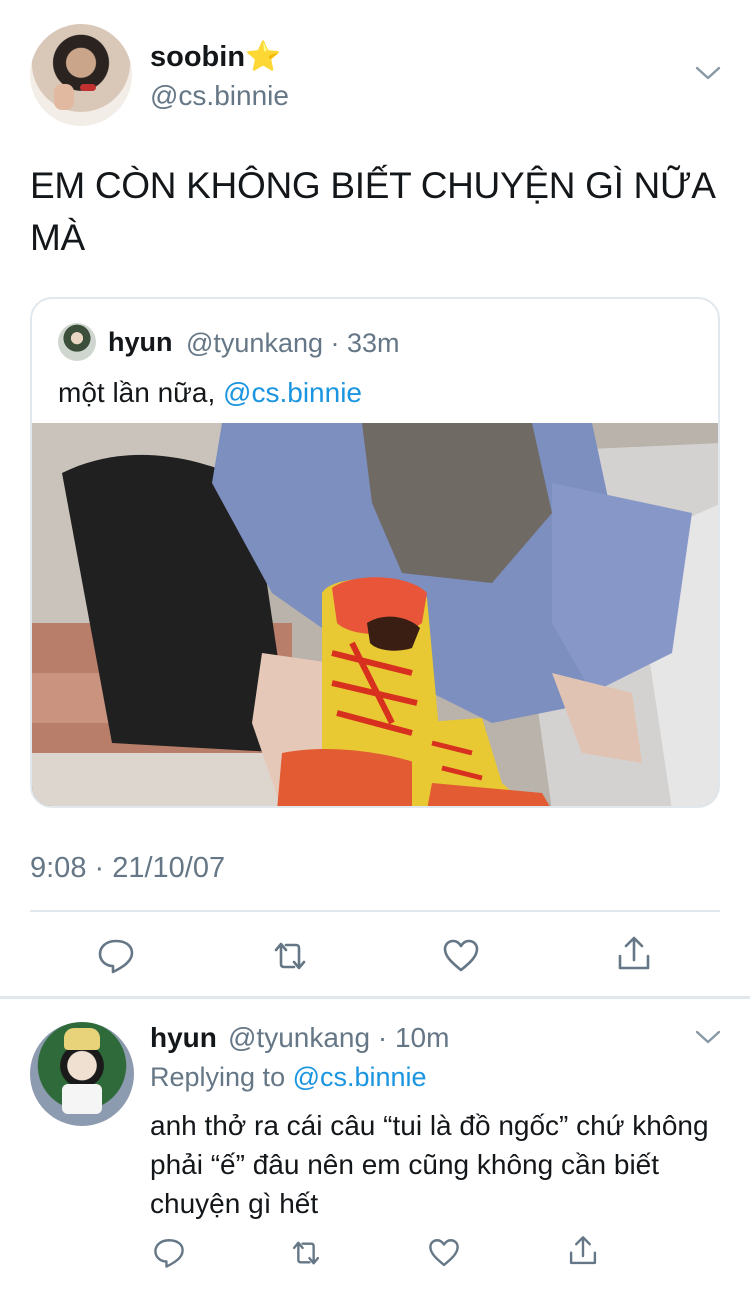 The image size is (750, 1292). Describe the element at coordinates (183, 1038) in the screenshot. I see `reply-author-name: hyun` at that location.